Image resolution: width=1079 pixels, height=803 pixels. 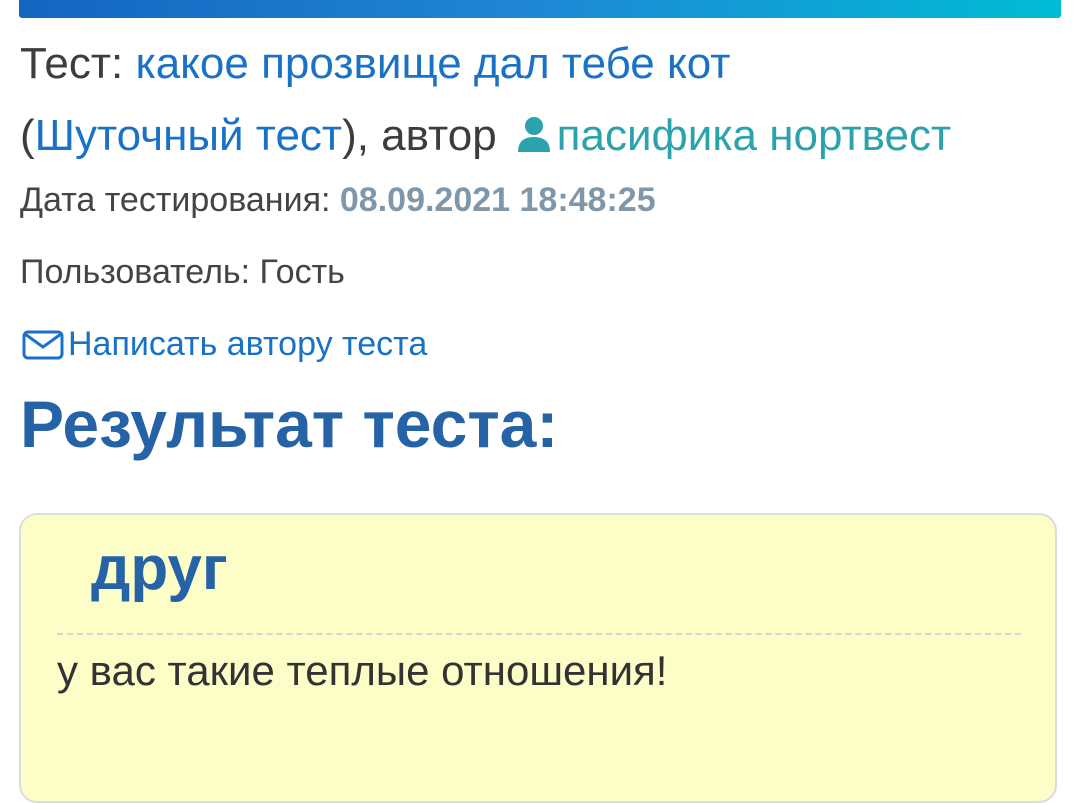 I want to click on top-gradient-bar, so click(x=540, y=9).